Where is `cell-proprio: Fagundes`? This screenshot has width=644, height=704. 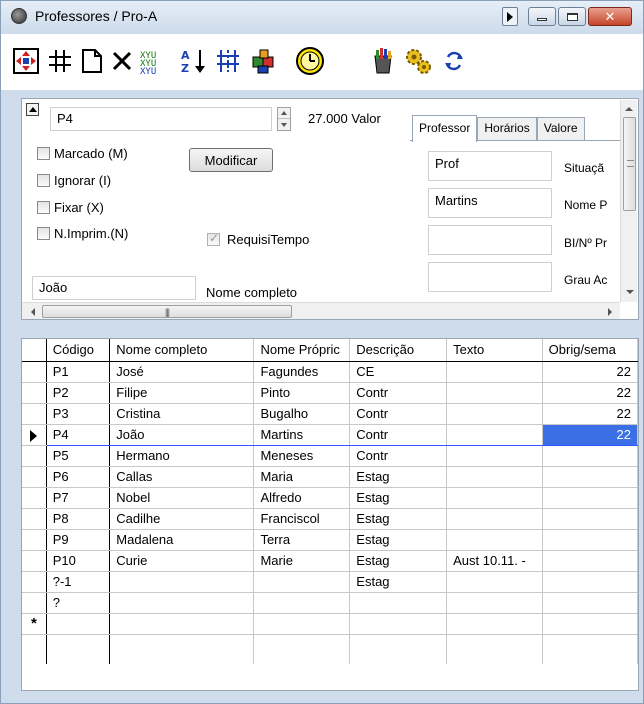 cell-proprio: Fagundes is located at coordinates (302, 372).